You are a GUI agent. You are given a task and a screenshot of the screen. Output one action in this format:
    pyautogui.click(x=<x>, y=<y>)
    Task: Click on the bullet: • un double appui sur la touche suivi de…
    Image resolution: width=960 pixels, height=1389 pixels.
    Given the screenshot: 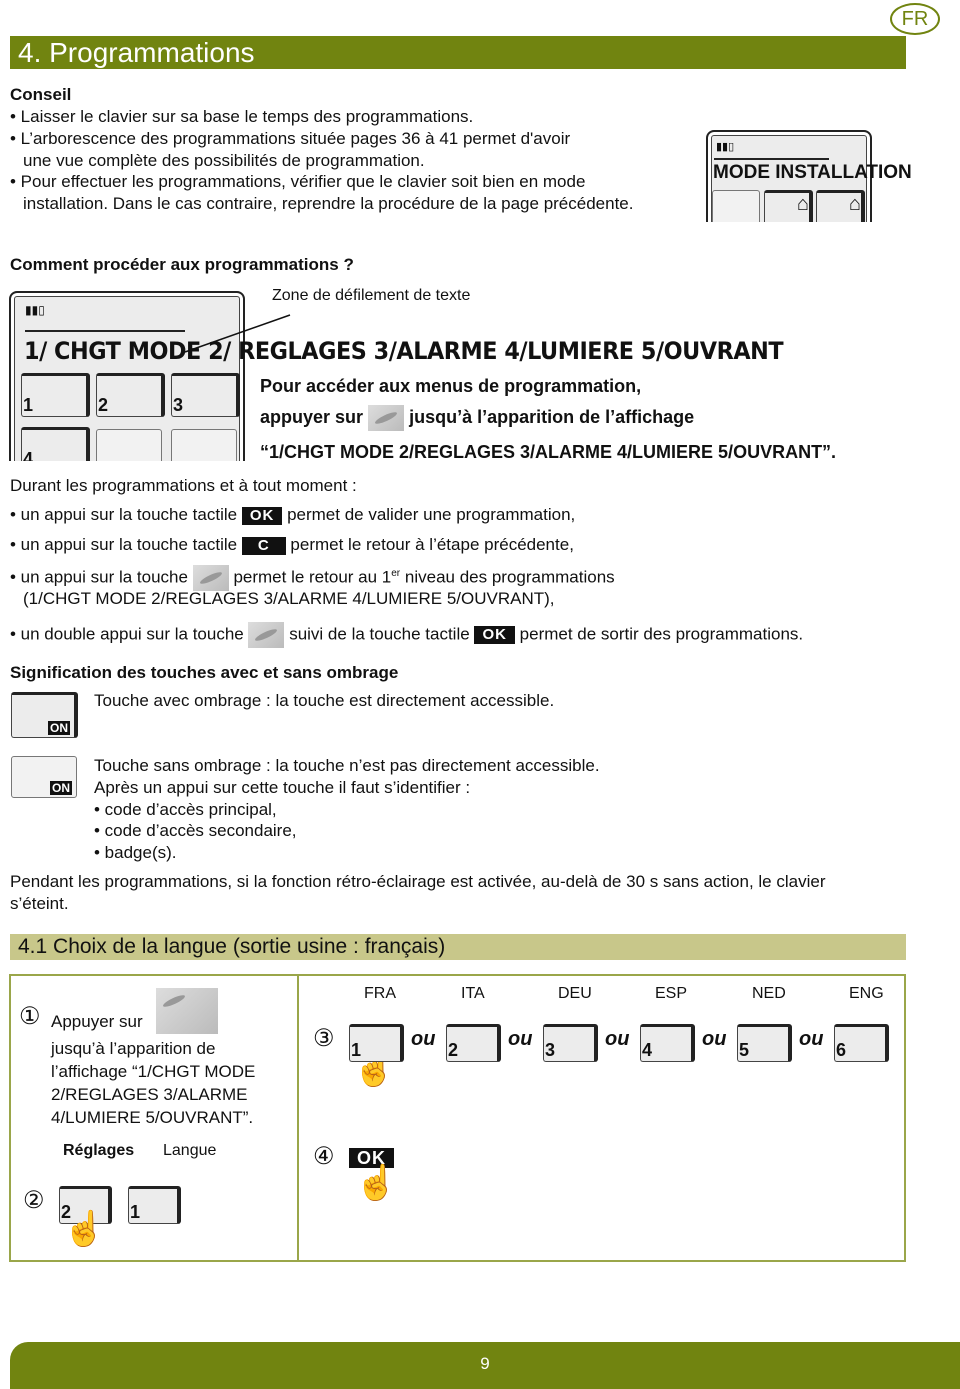 What is the action you would take?
    pyautogui.click(x=406, y=635)
    